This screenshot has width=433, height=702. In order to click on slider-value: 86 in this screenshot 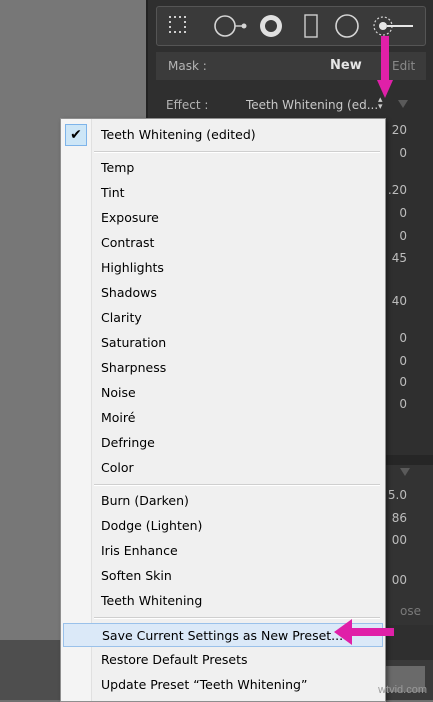, I will do `click(399, 518)`.